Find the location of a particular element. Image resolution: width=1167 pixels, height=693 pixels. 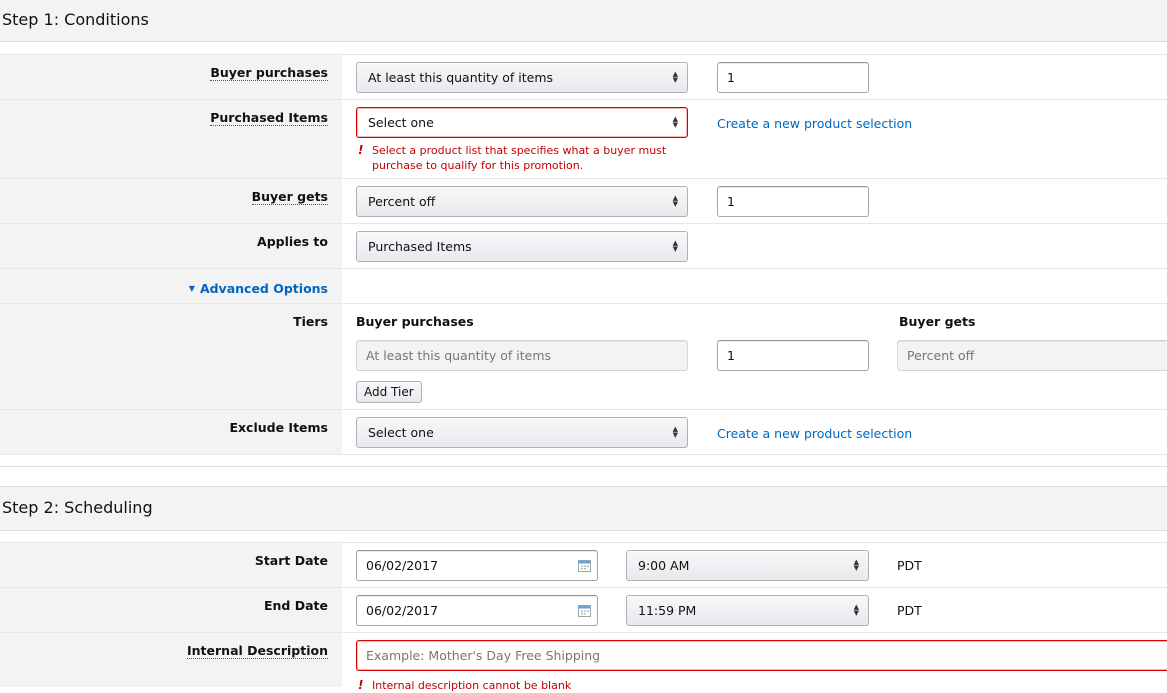

triangle-down-icon: ▼ is located at coordinates (191, 288).